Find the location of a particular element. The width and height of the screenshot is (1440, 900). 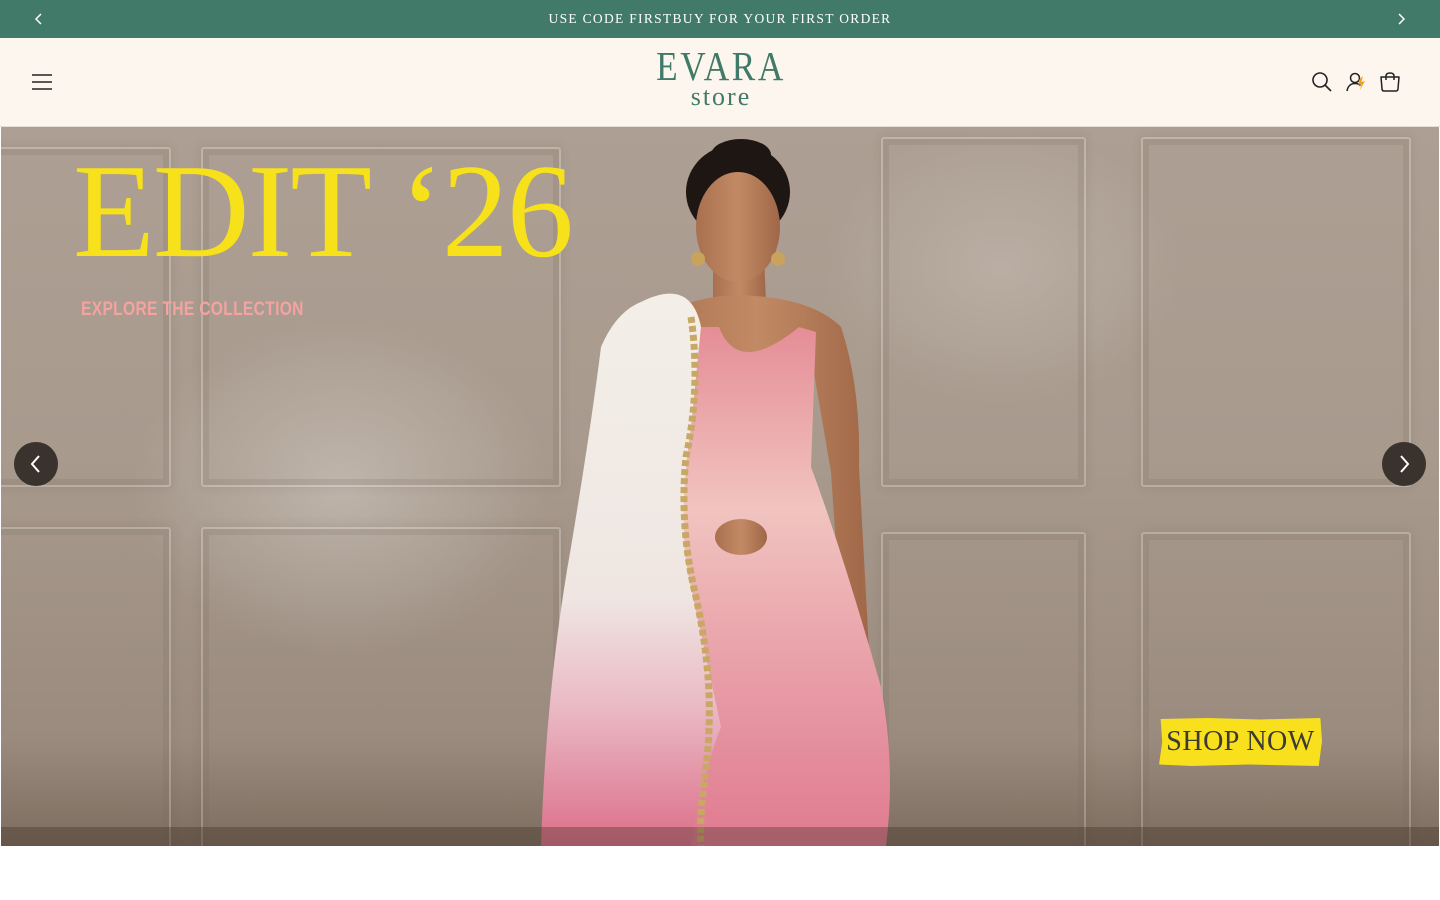

search-button is located at coordinates (1322, 82).